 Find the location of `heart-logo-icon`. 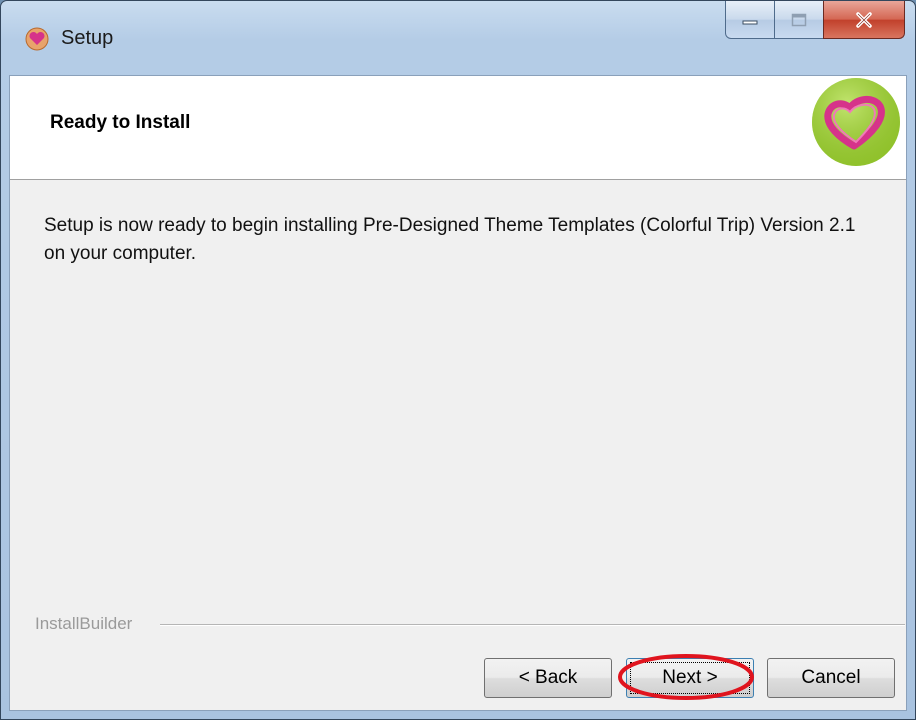

heart-logo-icon is located at coordinates (856, 122).